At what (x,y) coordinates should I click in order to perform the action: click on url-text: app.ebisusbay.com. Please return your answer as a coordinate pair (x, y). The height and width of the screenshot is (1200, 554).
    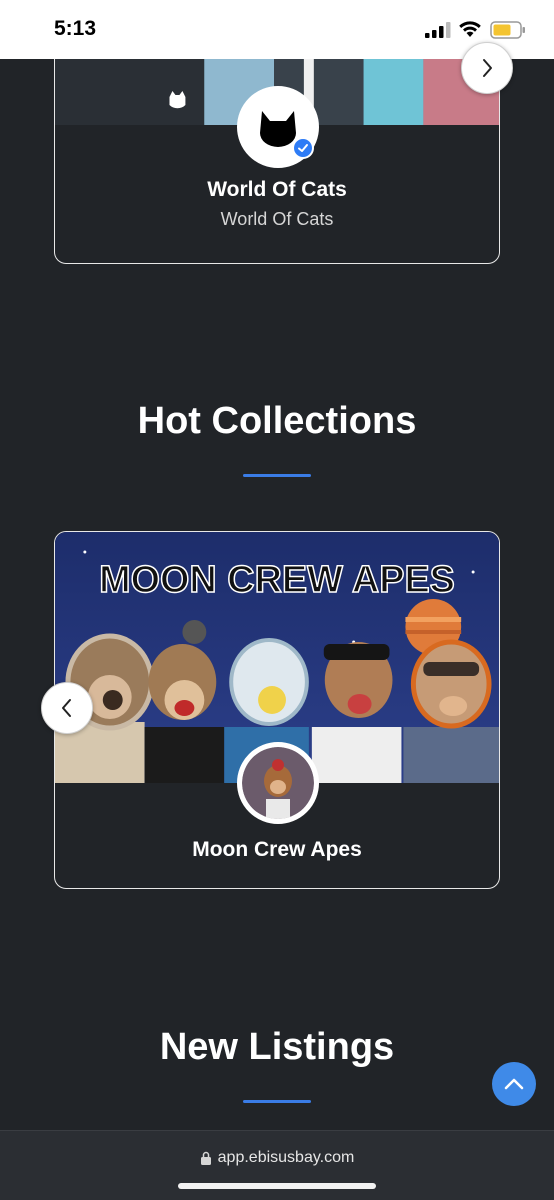
    Looking at the image, I should click on (286, 1158).